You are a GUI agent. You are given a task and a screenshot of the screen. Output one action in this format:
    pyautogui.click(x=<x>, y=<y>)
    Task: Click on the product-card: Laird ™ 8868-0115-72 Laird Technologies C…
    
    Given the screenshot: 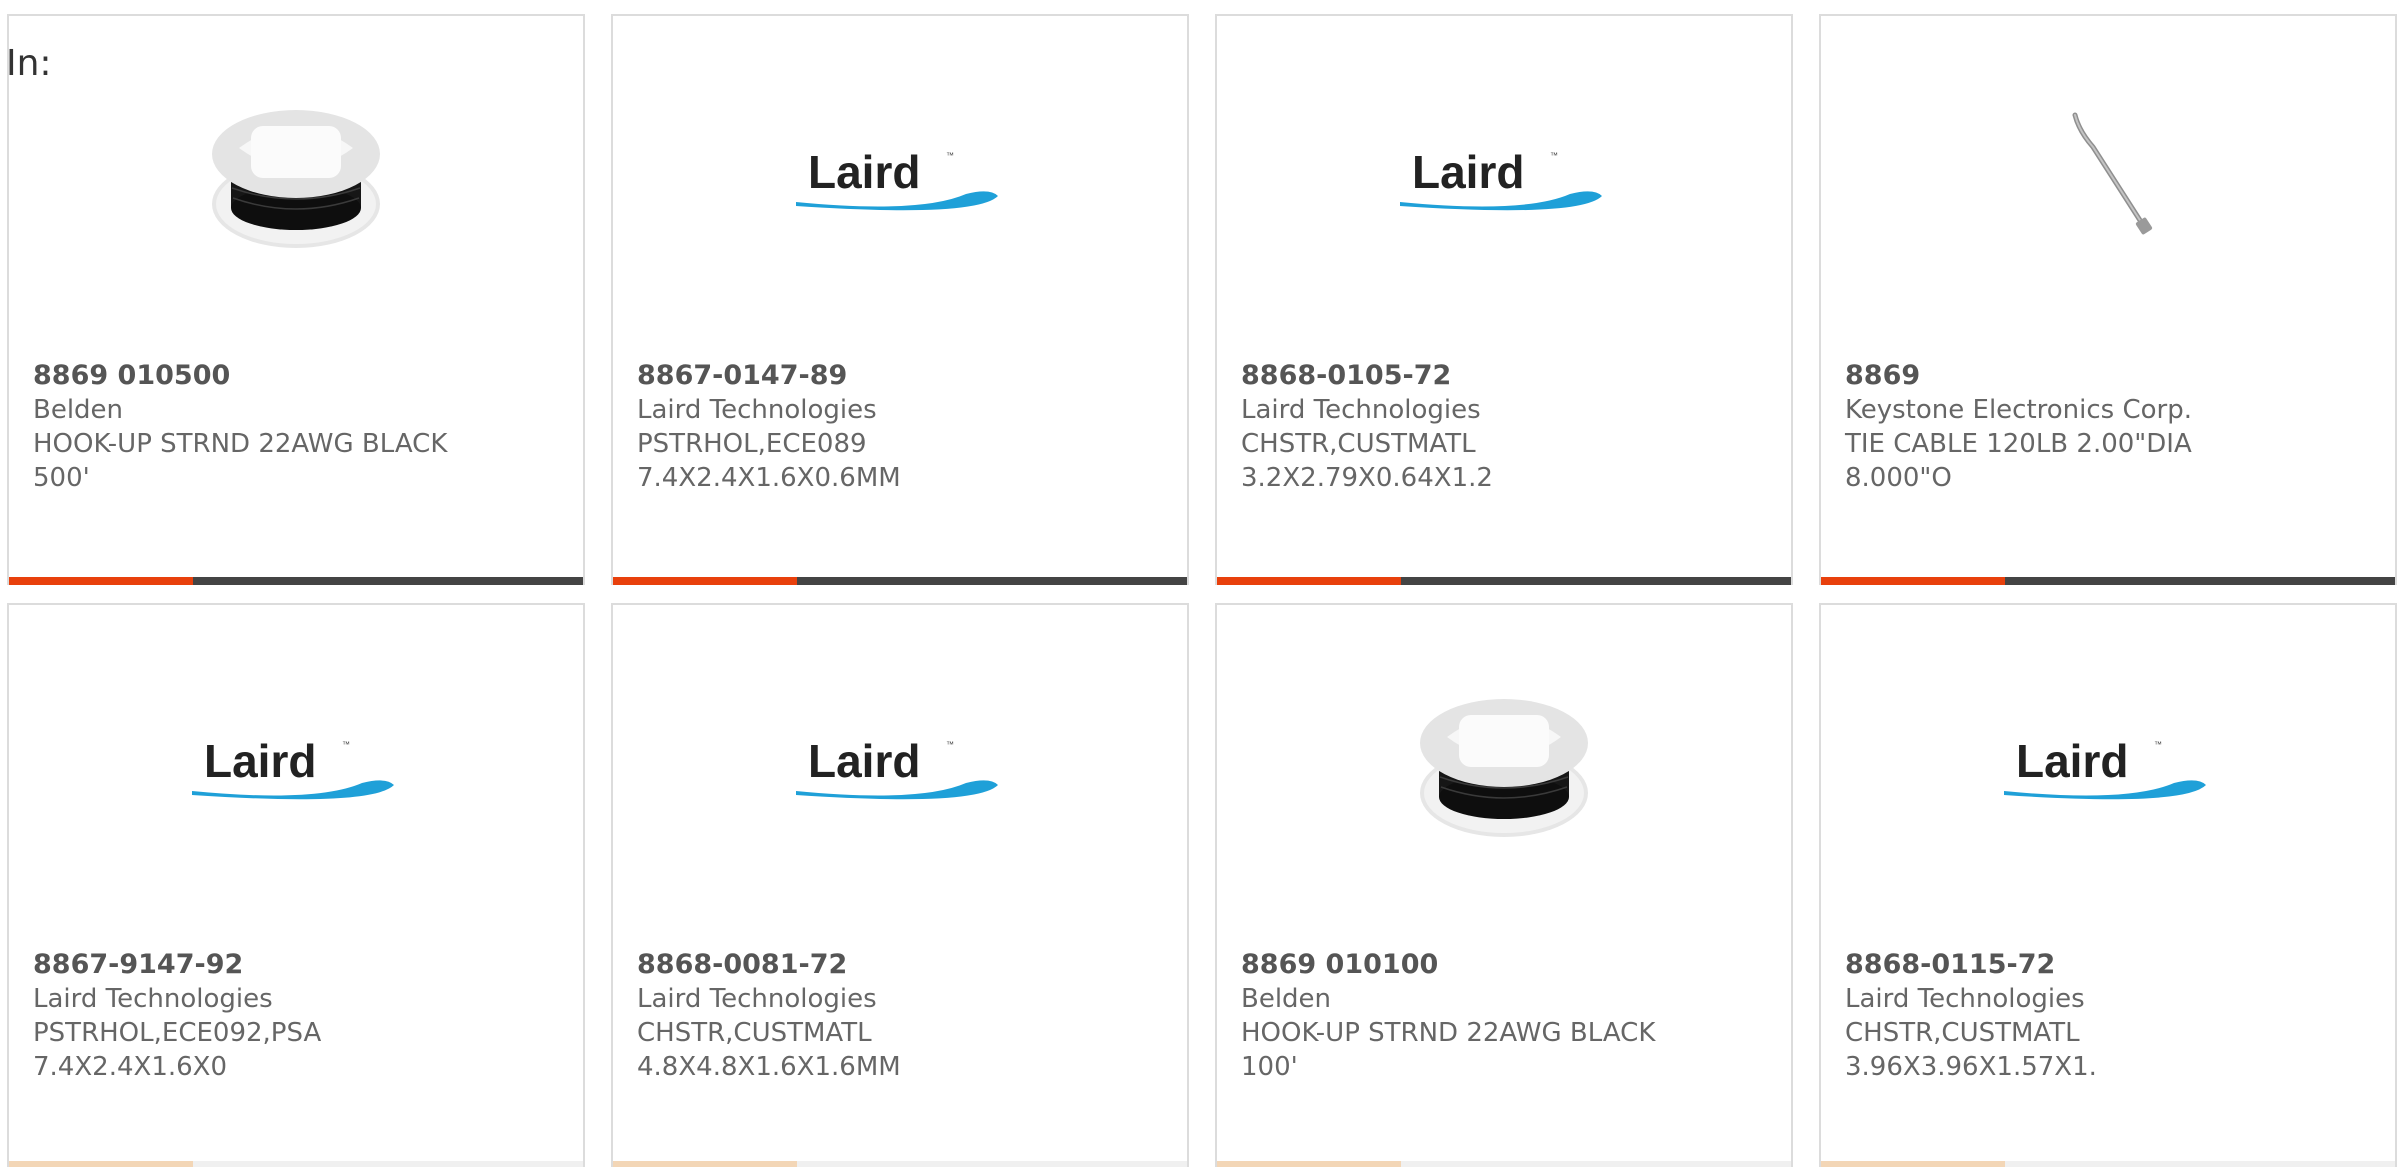 What is the action you would take?
    pyautogui.click(x=2108, y=885)
    